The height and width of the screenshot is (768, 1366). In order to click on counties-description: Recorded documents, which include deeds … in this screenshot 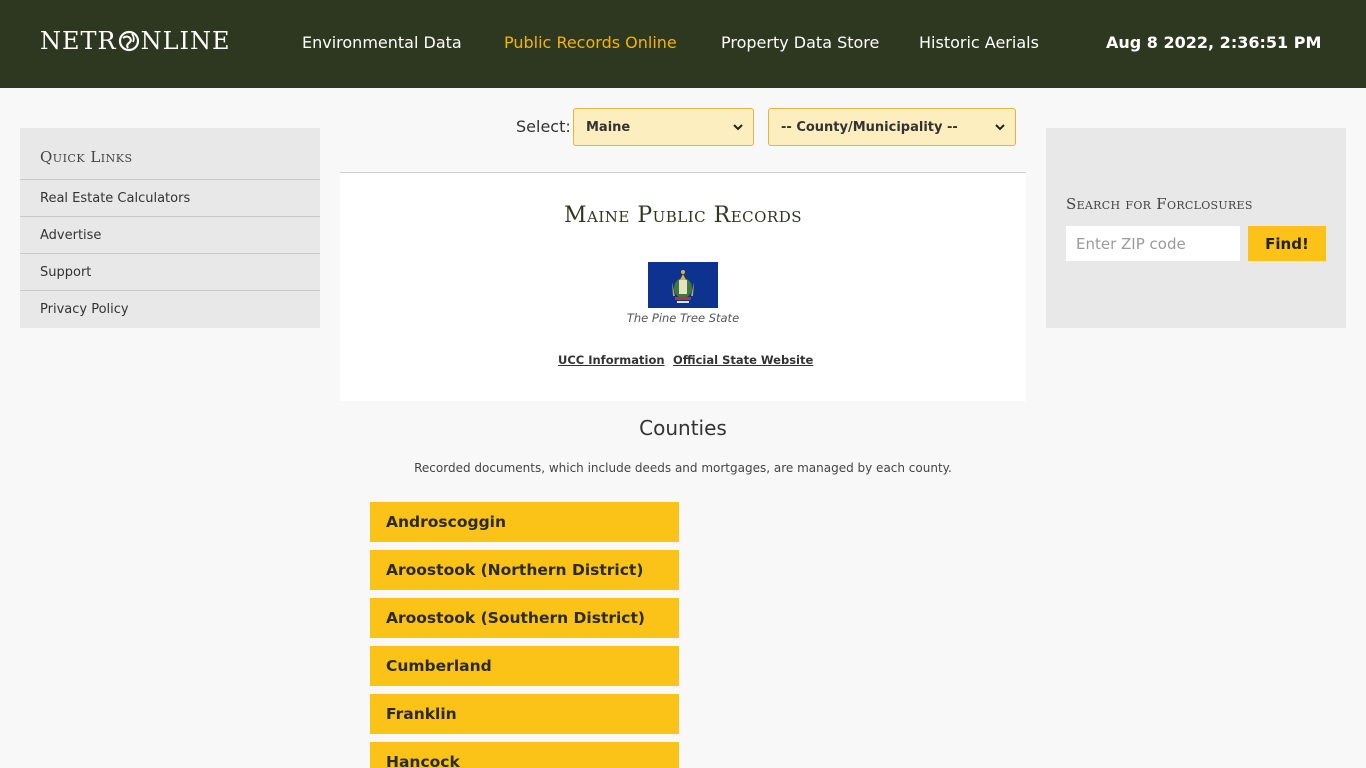, I will do `click(683, 468)`.